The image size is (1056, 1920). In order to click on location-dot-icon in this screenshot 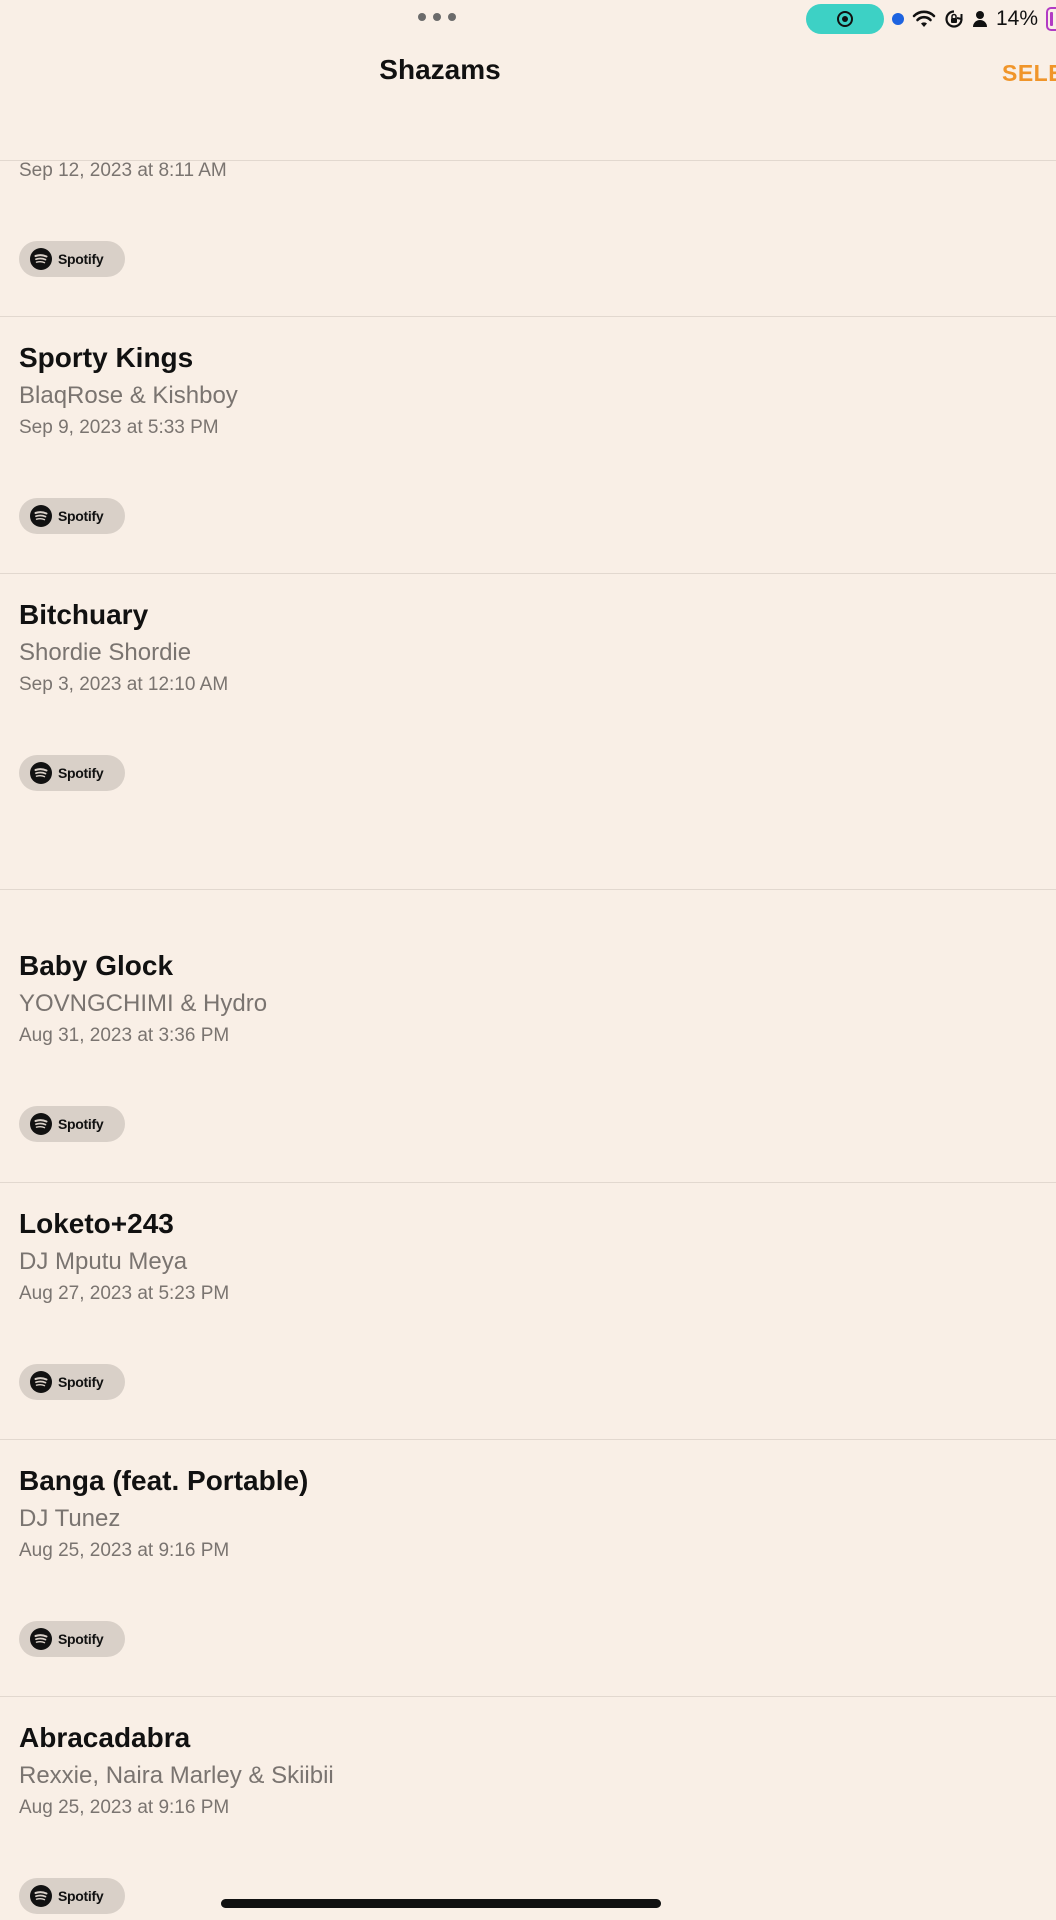, I will do `click(897, 19)`.